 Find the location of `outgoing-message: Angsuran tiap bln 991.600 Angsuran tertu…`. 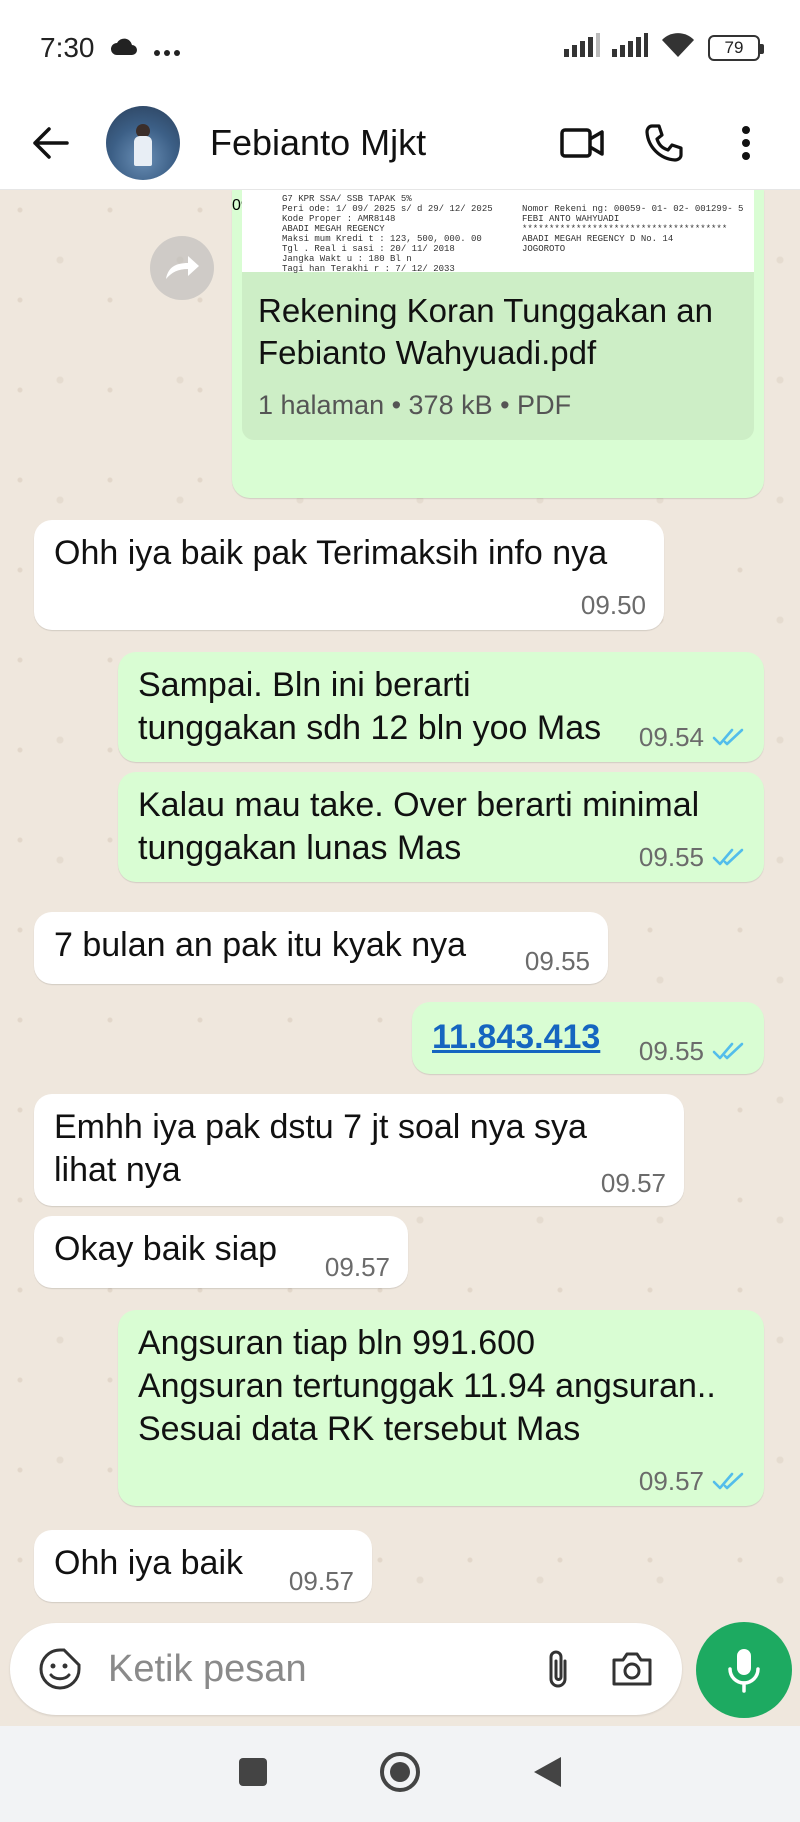

outgoing-message: Angsuran tiap bln 991.600 Angsuran tertu… is located at coordinates (441, 1408).